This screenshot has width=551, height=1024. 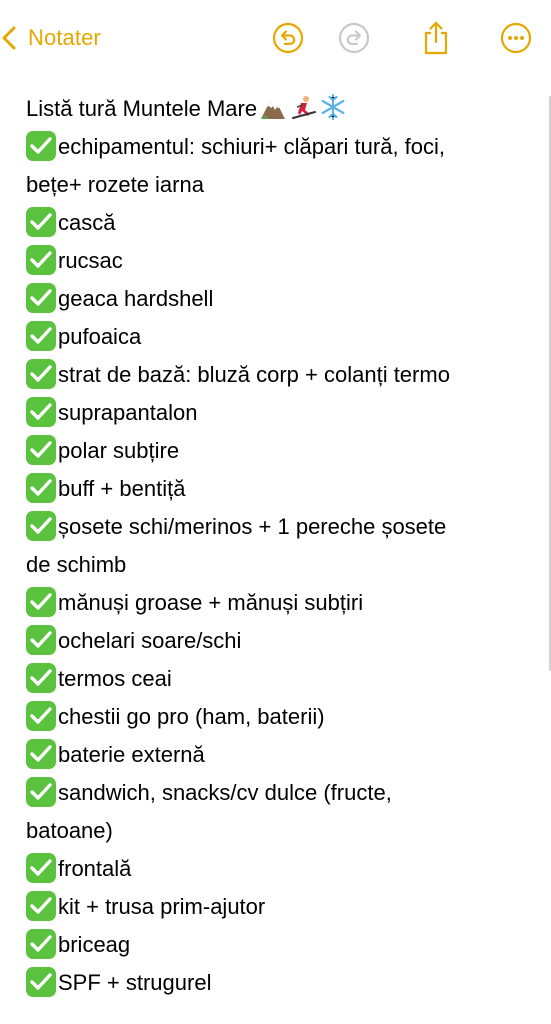 I want to click on more-button, so click(x=516, y=38).